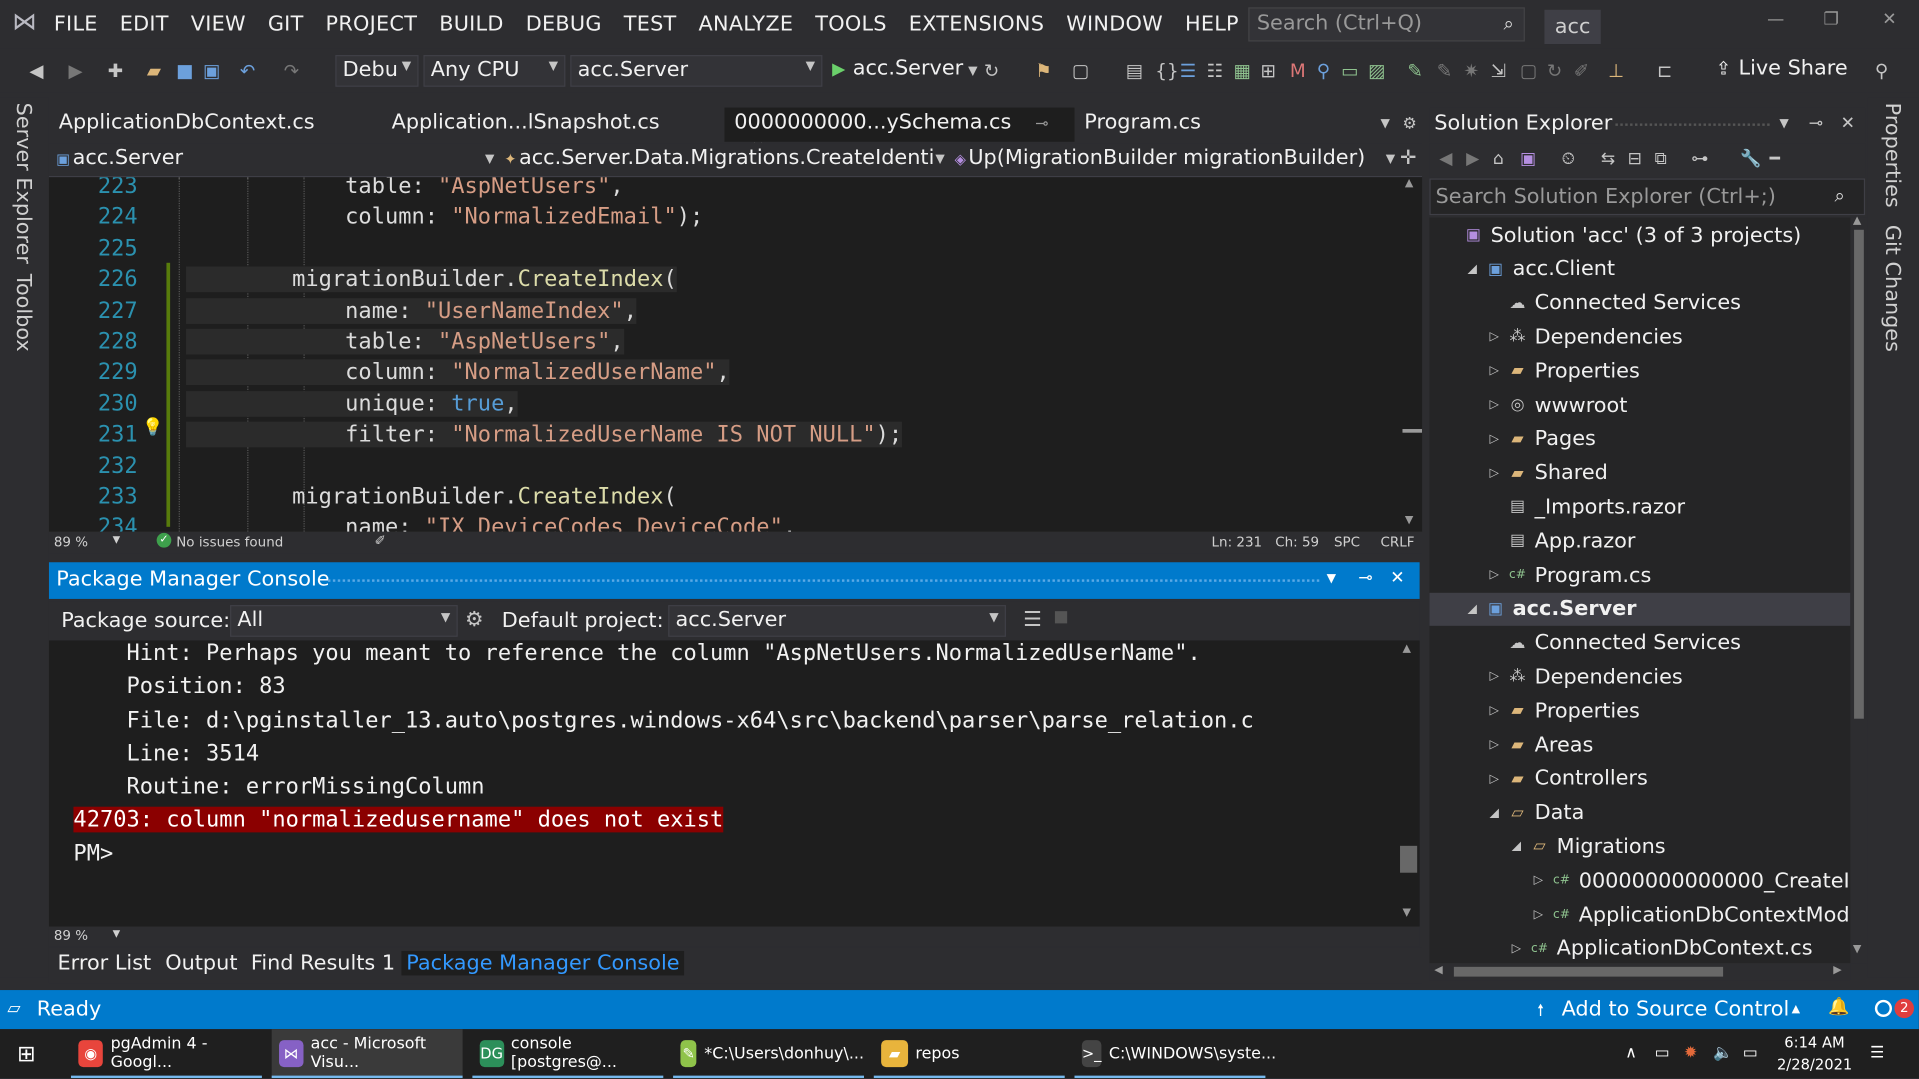  I want to click on code-line: column: "NormalizedUserName",, so click(458, 372).